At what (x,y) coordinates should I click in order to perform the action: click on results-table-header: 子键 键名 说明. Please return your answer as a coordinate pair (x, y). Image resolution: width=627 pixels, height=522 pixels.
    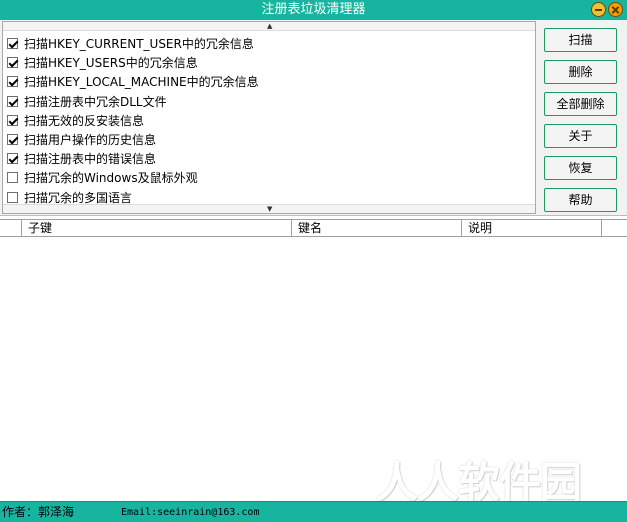
    Looking at the image, I should click on (313, 228).